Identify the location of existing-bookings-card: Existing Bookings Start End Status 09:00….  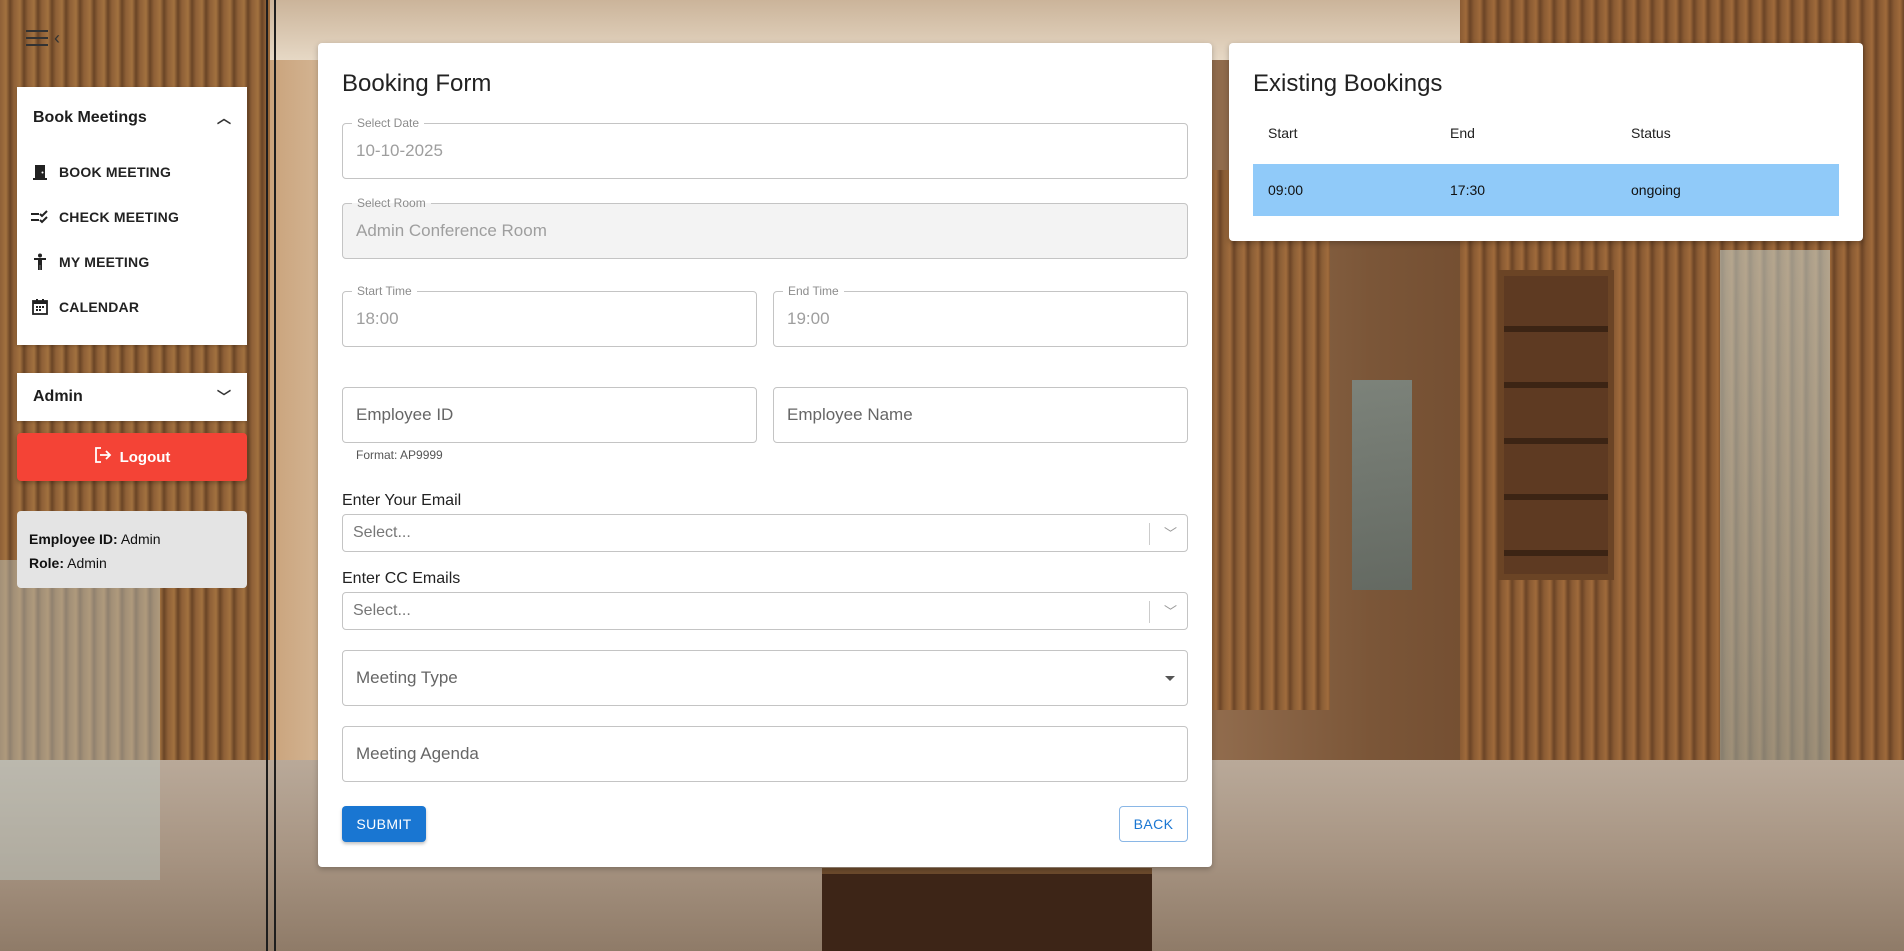
(1546, 142).